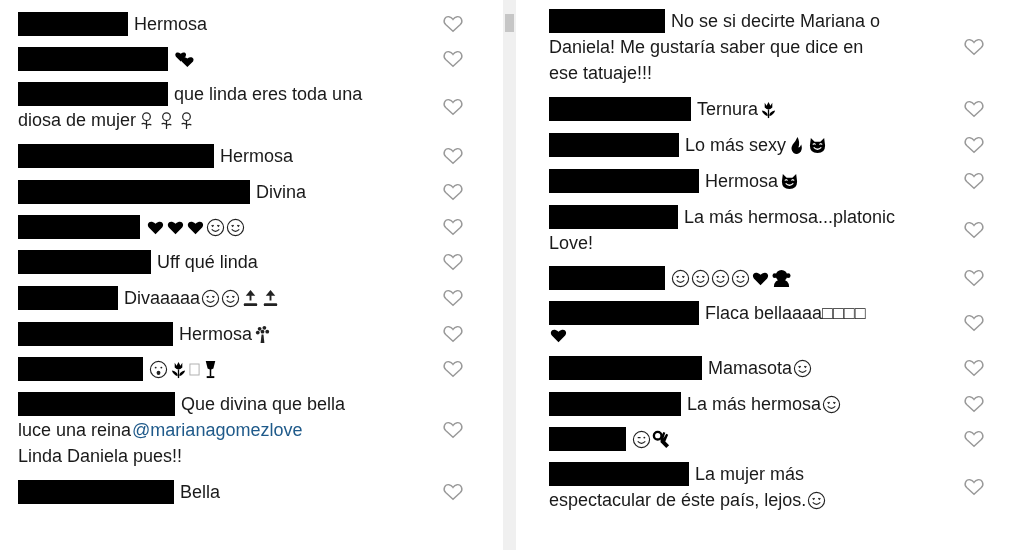 The image size is (1024, 550). What do you see at coordinates (754, 404) in the screenshot?
I see `comment-text: La más hermosa` at bounding box center [754, 404].